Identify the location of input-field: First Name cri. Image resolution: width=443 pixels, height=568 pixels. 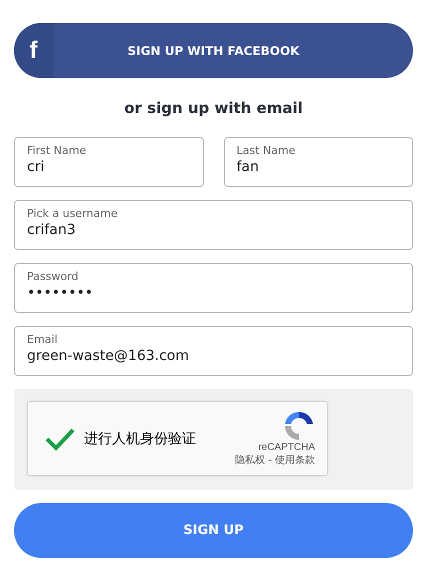
(109, 162).